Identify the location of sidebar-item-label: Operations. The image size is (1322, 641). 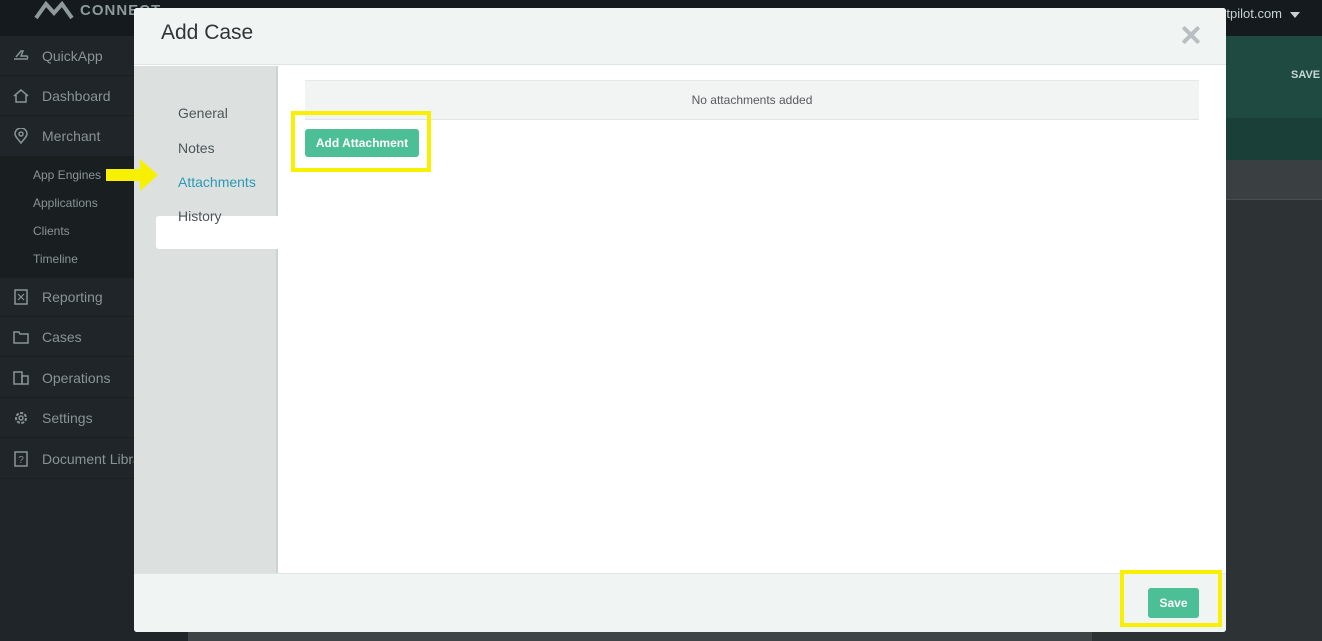
(76, 377).